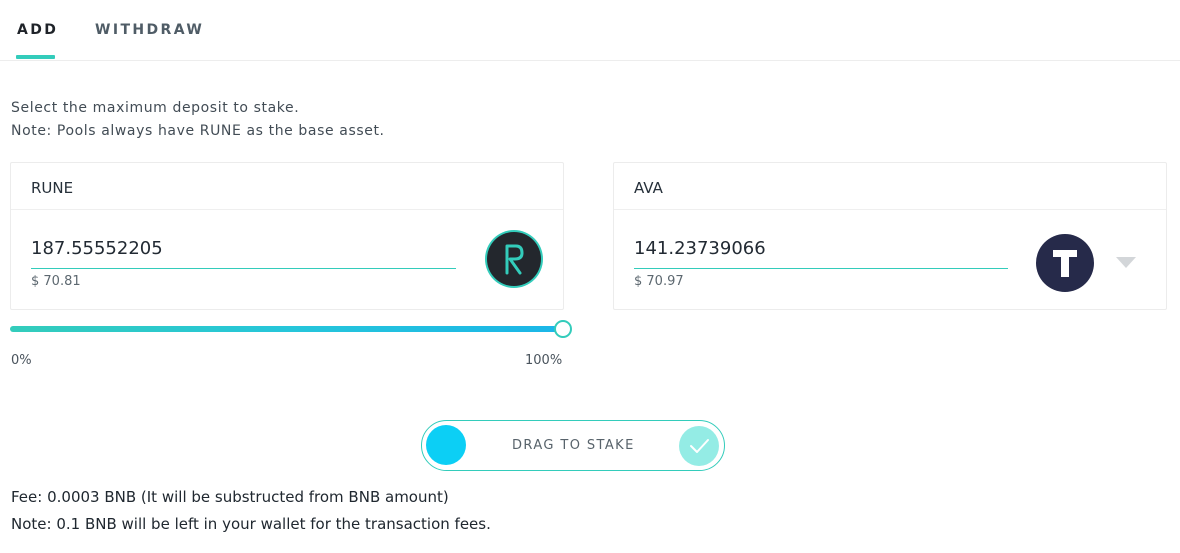  What do you see at coordinates (35, 57) in the screenshot?
I see `active-tab-indicator` at bounding box center [35, 57].